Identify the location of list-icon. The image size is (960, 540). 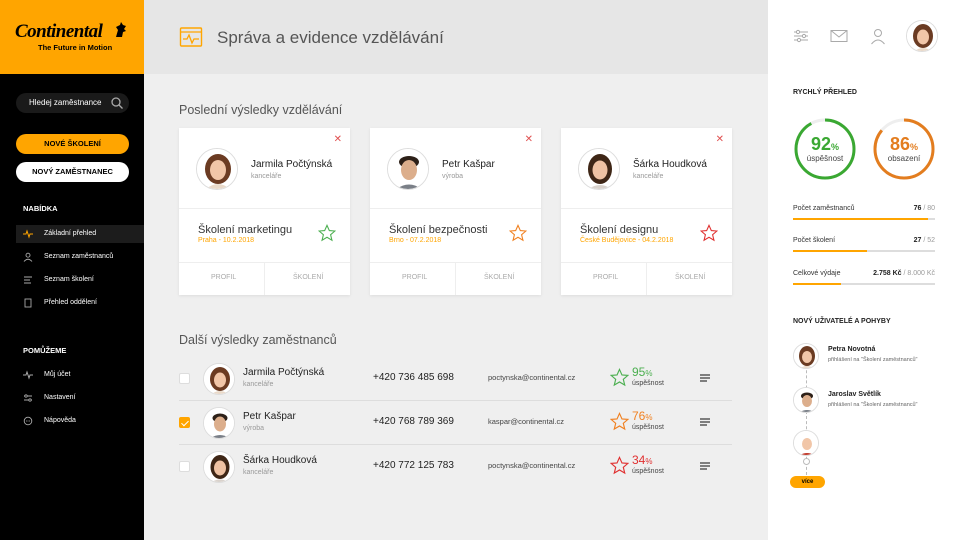
(28, 280).